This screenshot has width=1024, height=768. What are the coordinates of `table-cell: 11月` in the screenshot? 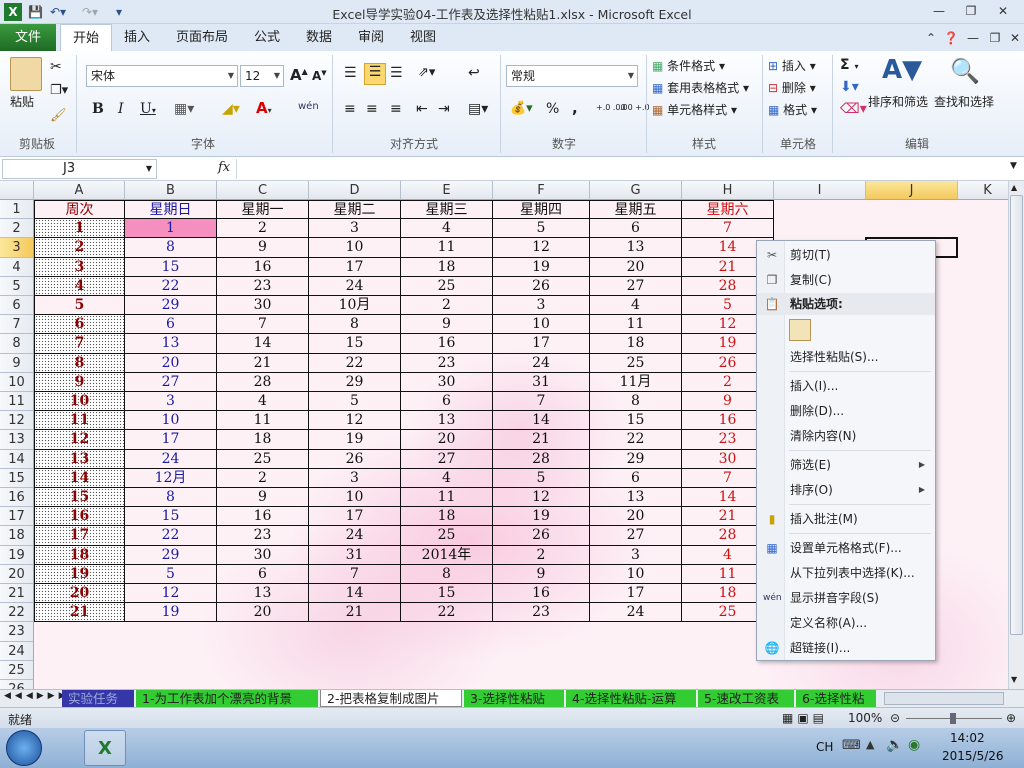 It's located at (636, 382).